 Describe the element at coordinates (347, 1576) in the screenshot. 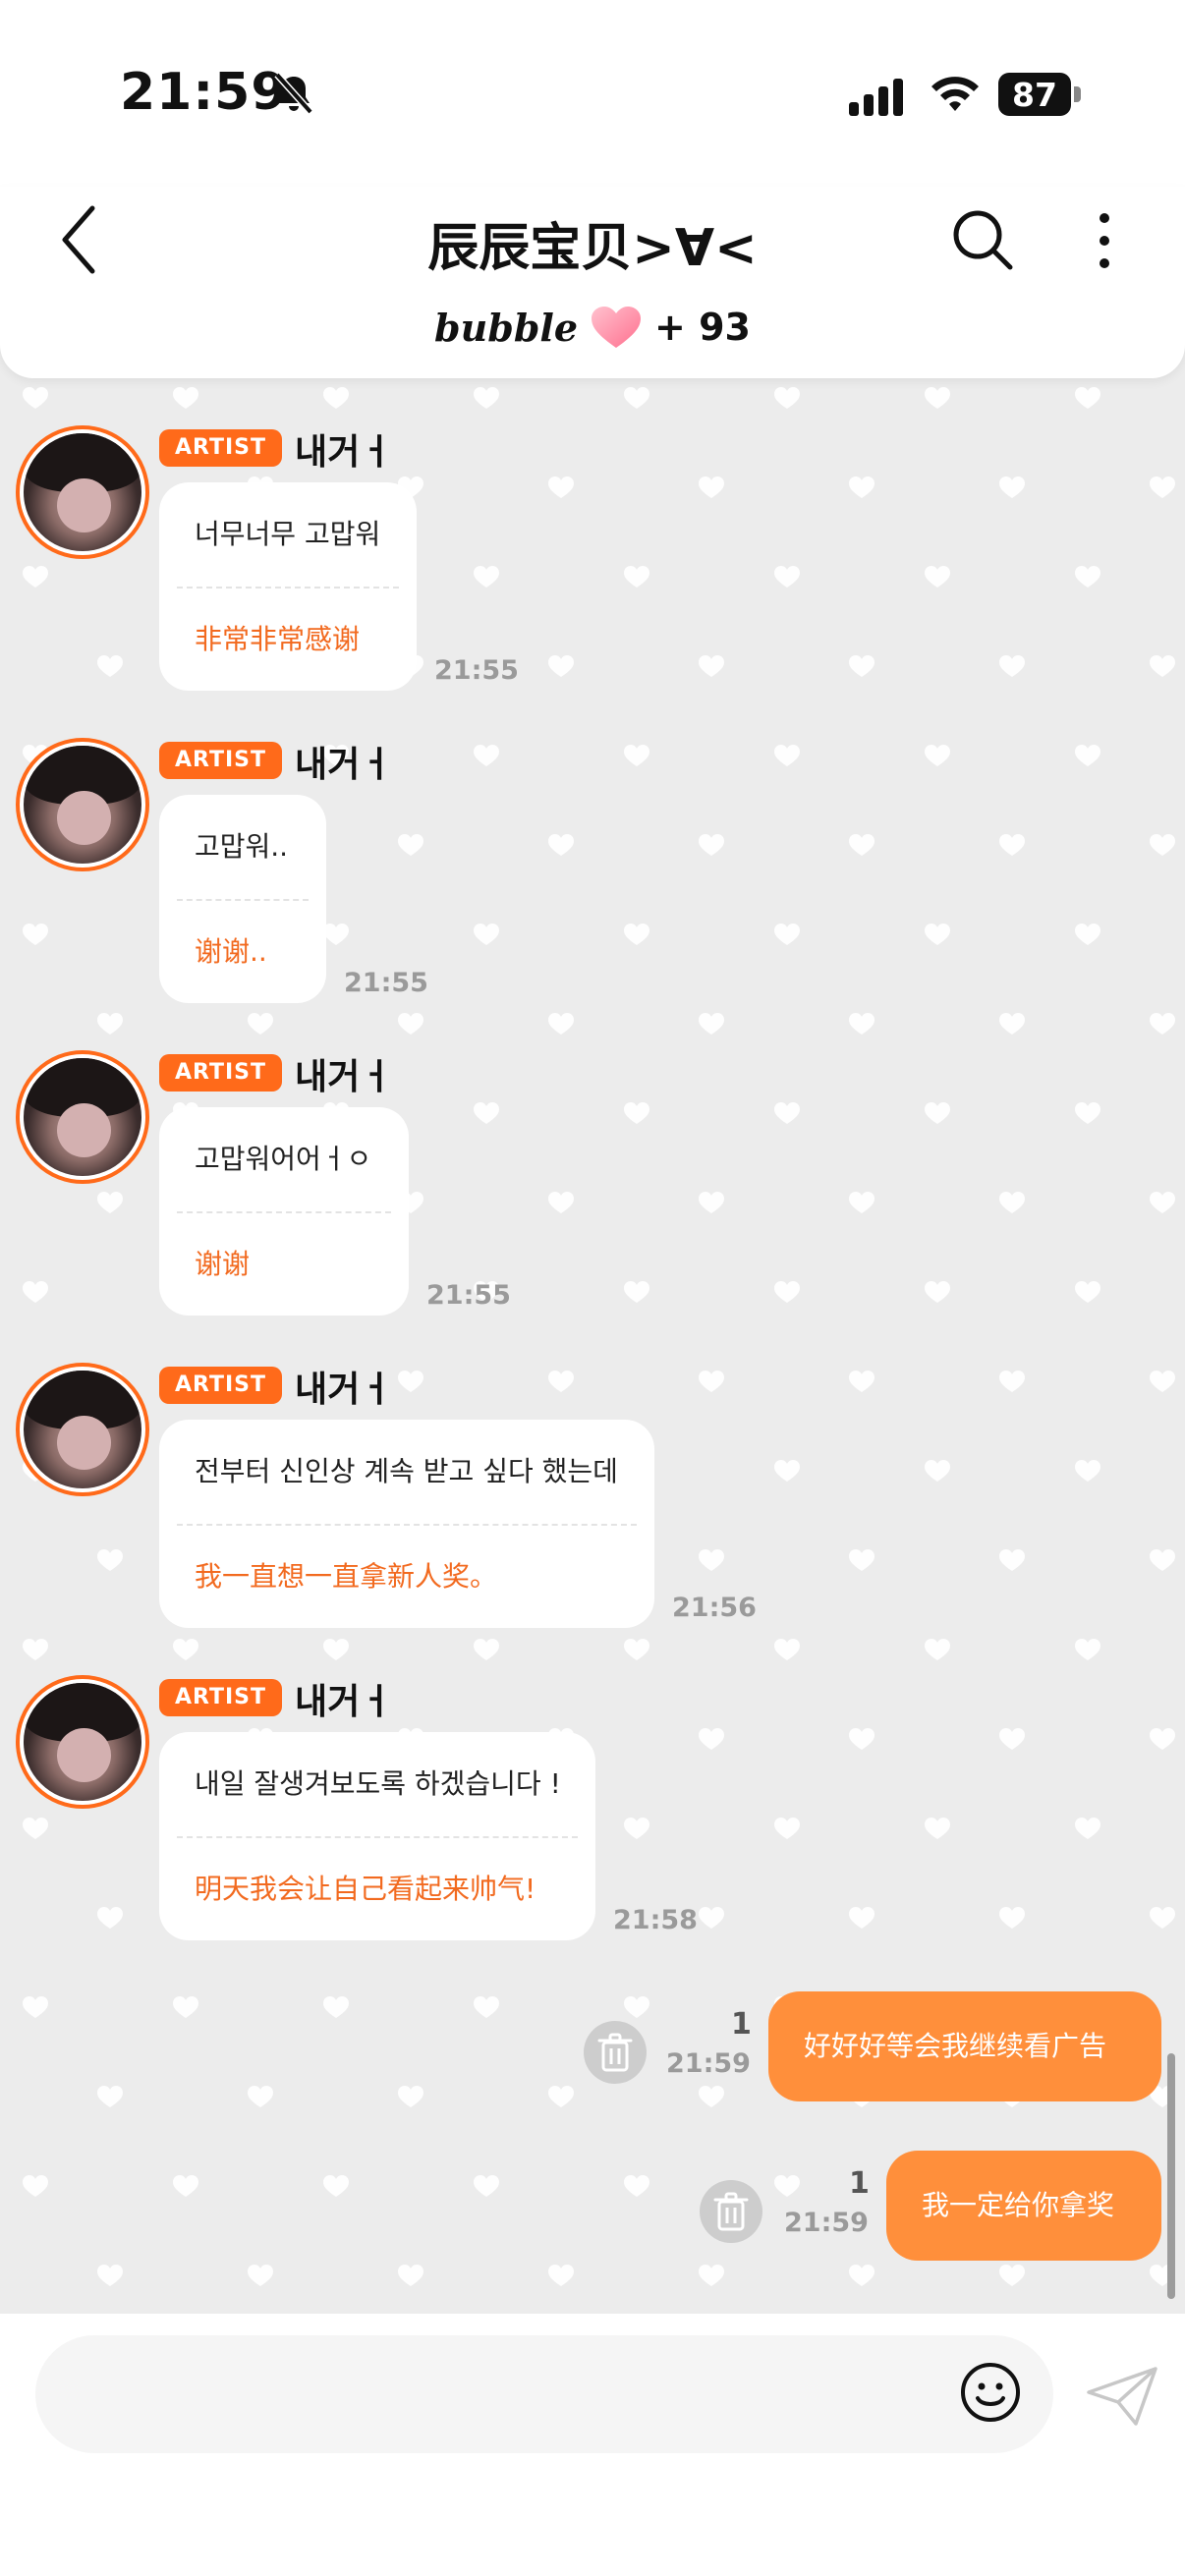

I see `message-translation: 我一直想一直拿新人奖。` at that location.